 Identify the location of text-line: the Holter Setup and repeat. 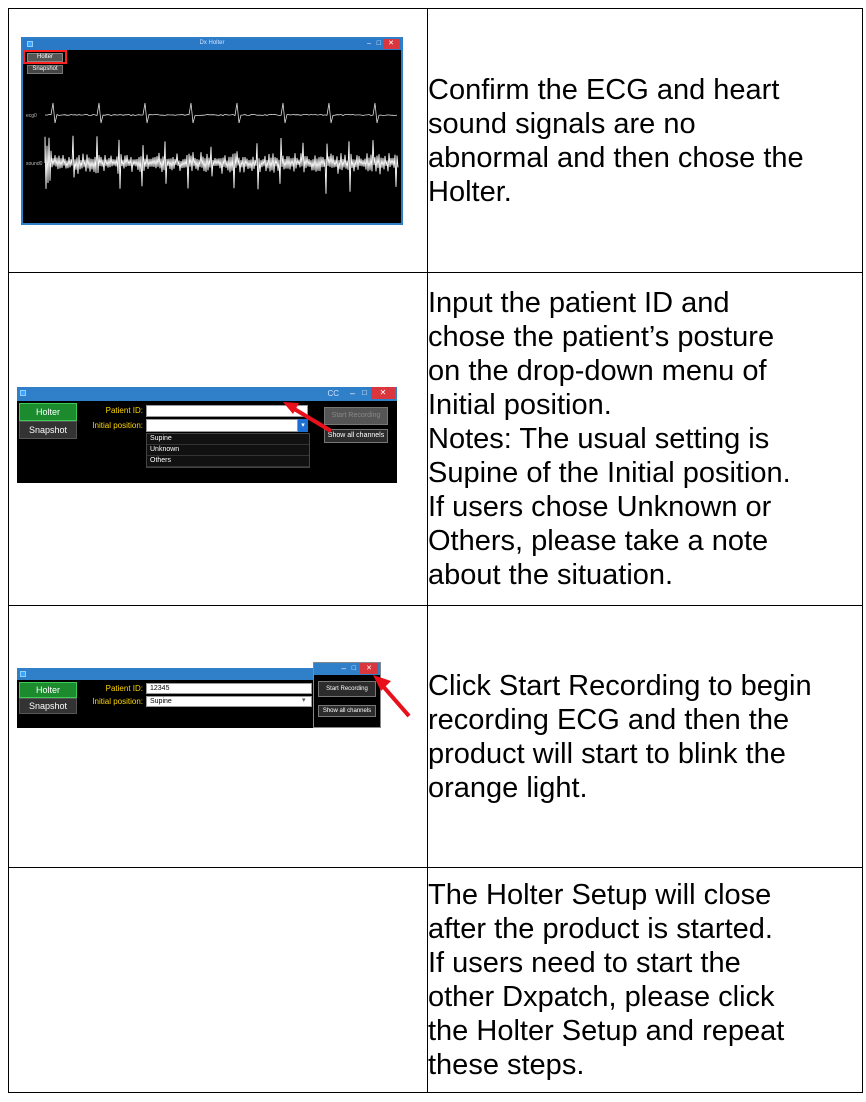
(606, 1031).